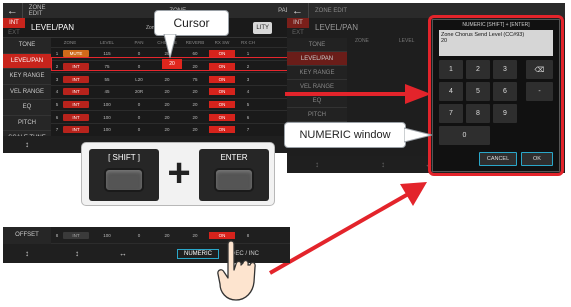 The image size is (571, 307). I want to click on left-topbar: ← ZONE EDIT ZONE PAD, so click(146, 10).